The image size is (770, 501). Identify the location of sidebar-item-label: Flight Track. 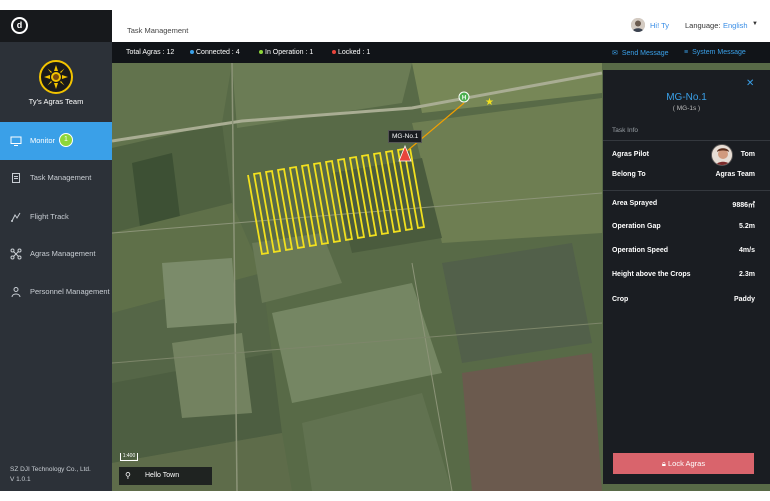
(49, 216).